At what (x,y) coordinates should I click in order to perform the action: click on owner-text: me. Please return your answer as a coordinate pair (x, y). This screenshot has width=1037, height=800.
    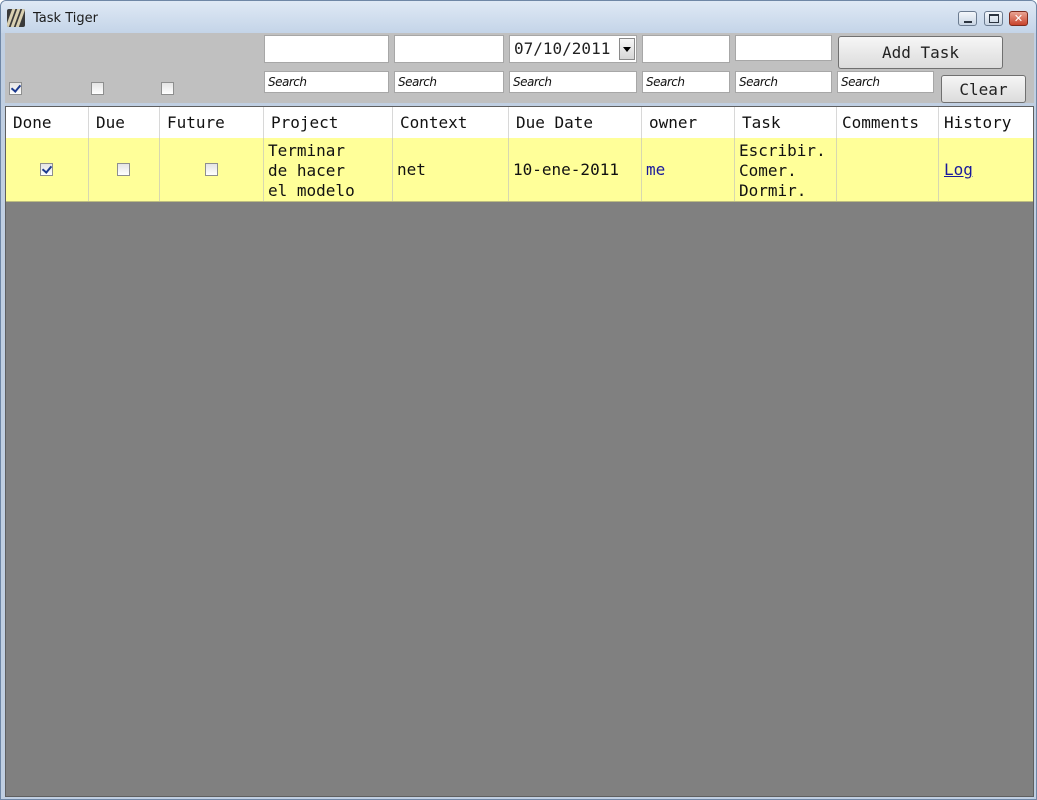
    Looking at the image, I should click on (656, 169).